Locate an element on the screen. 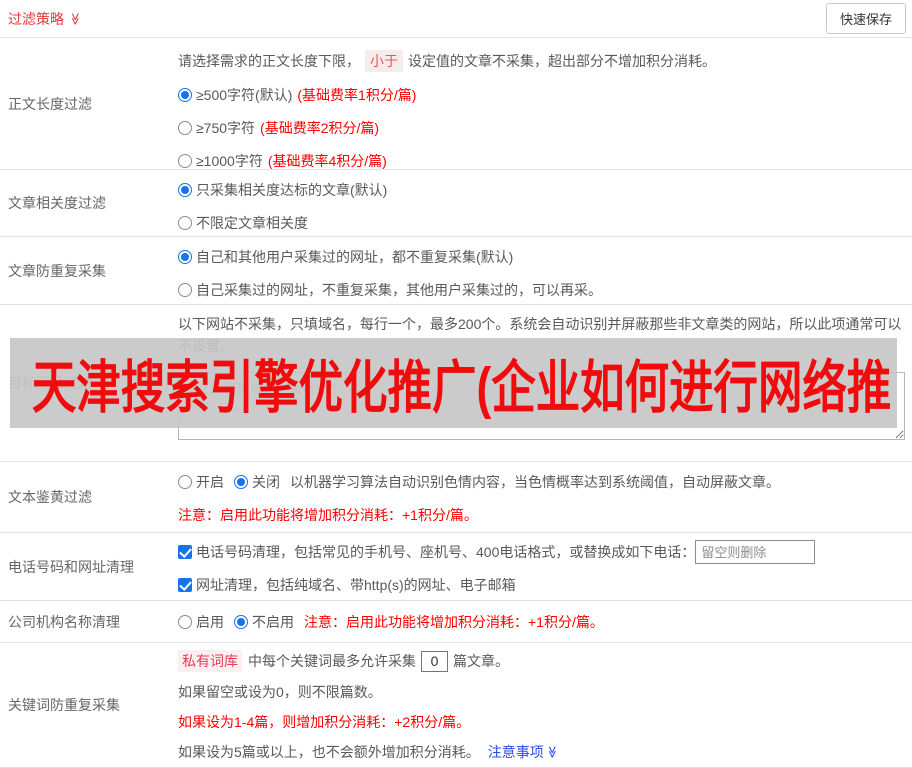 The width and height of the screenshot is (912, 768). row-label: 文章防重复采集 is located at coordinates (57, 270).